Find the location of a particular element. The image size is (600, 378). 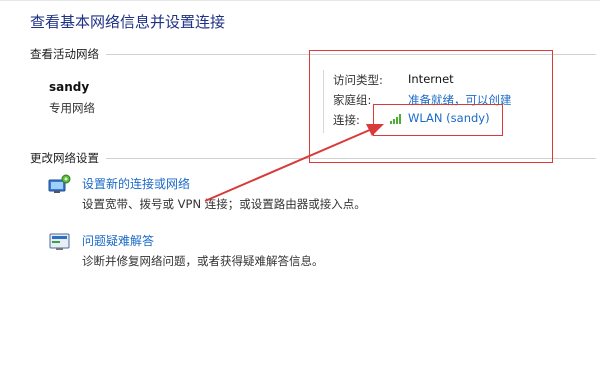

active-networks-title: 查看活动网络 is located at coordinates (64, 54).